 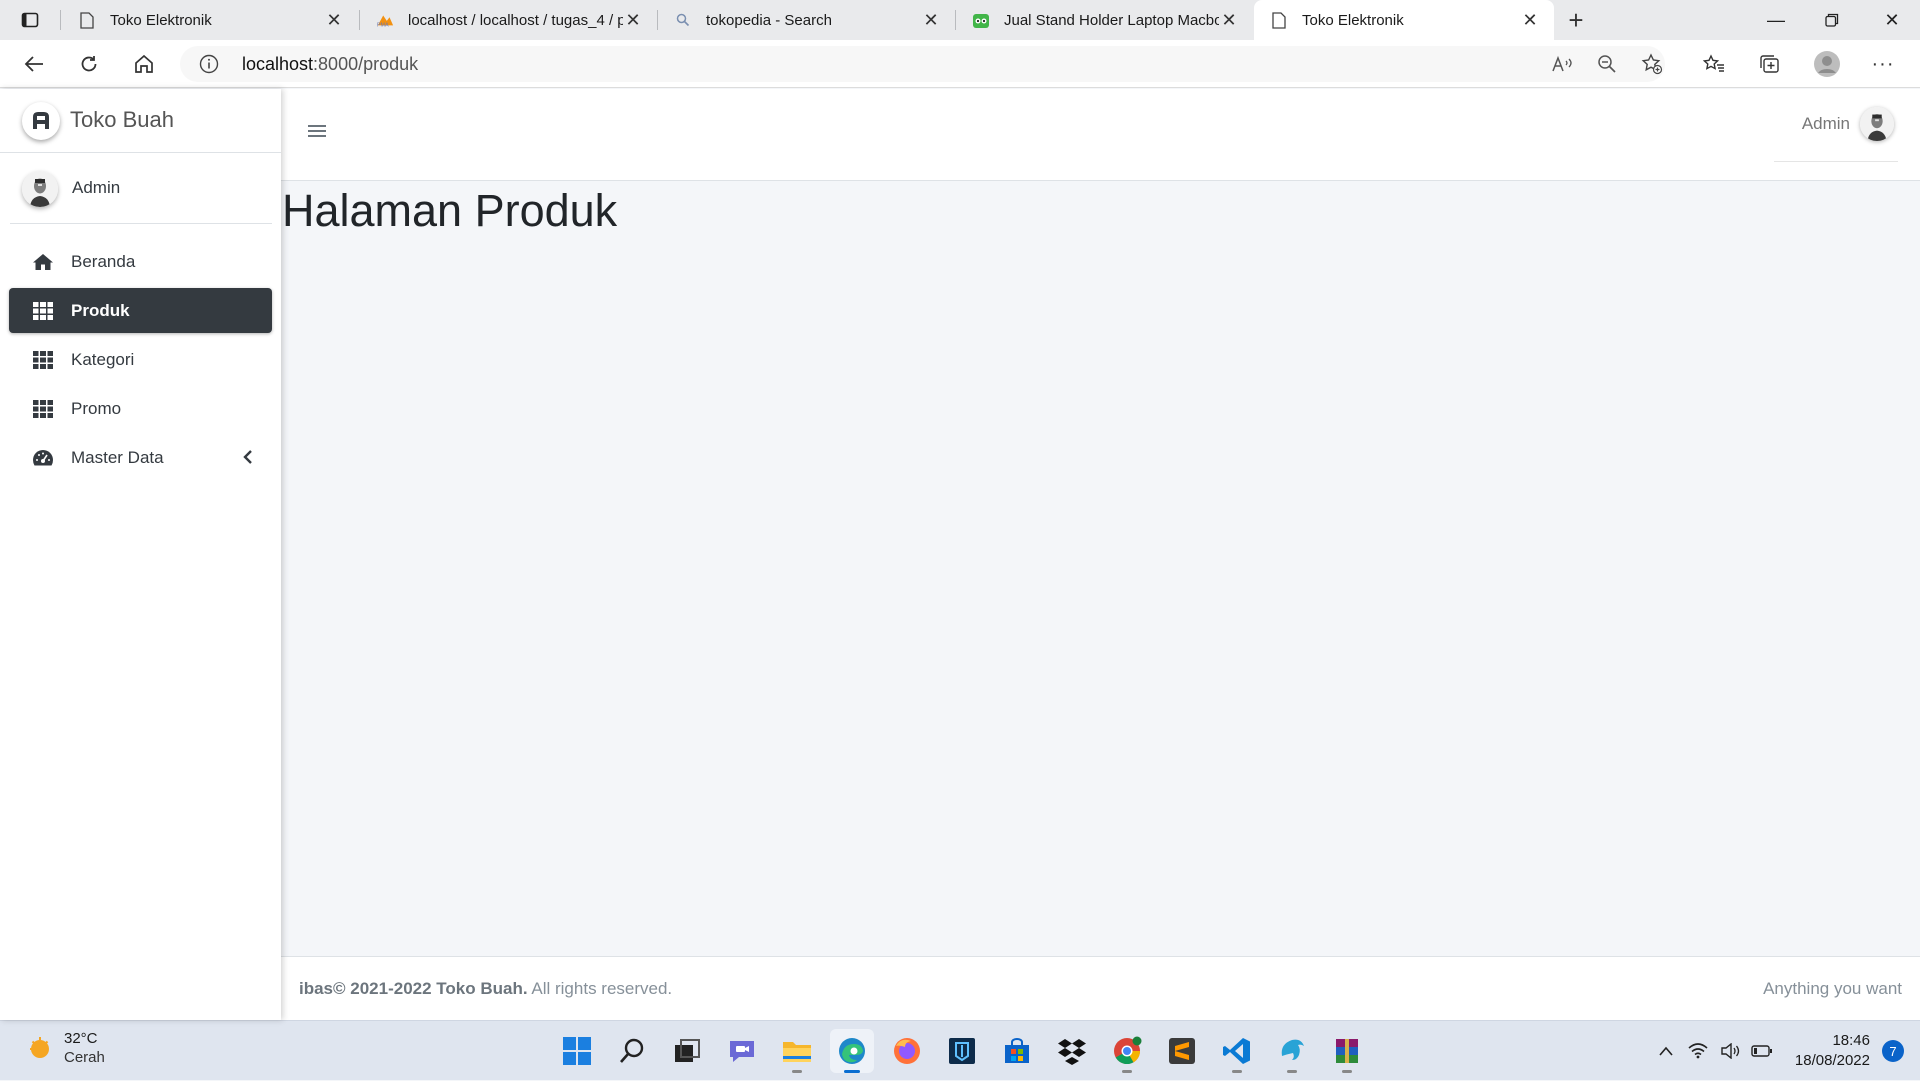 I want to click on clock-date: 18/08/2022, so click(x=1832, y=1060).